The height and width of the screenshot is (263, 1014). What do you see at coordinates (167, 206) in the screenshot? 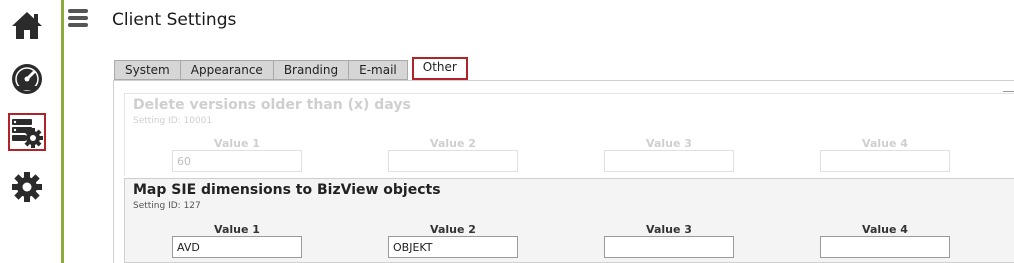
I see `setting-id: Setting ID: 127` at bounding box center [167, 206].